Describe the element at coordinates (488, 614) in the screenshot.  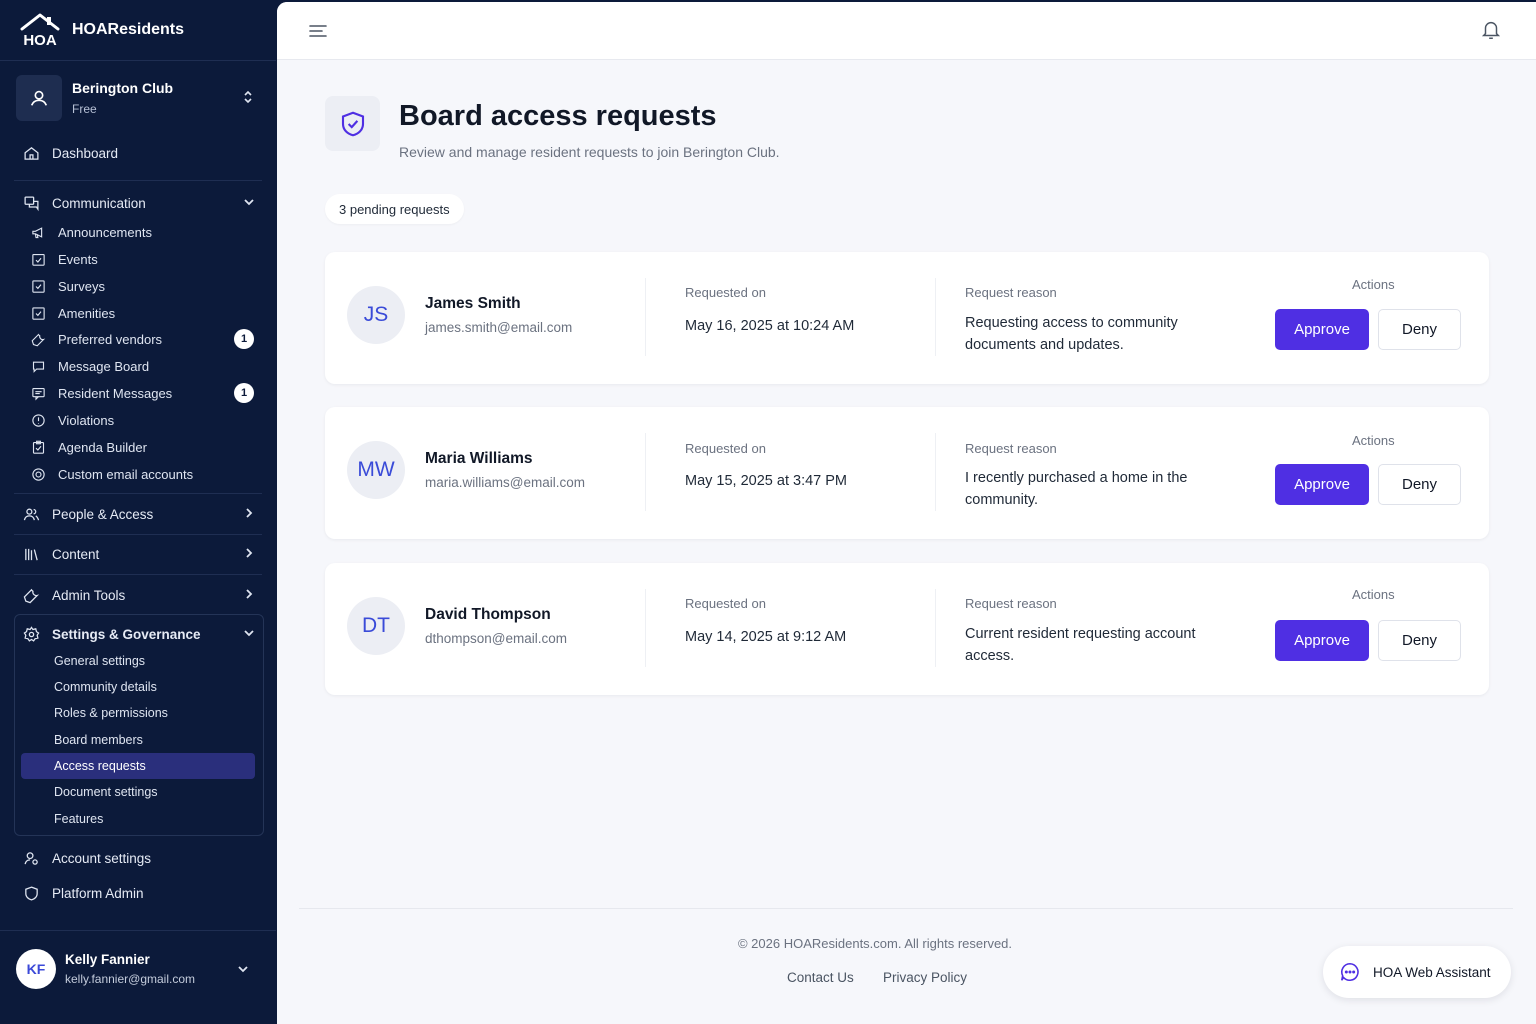
I see `requester-name: David Thompson` at that location.